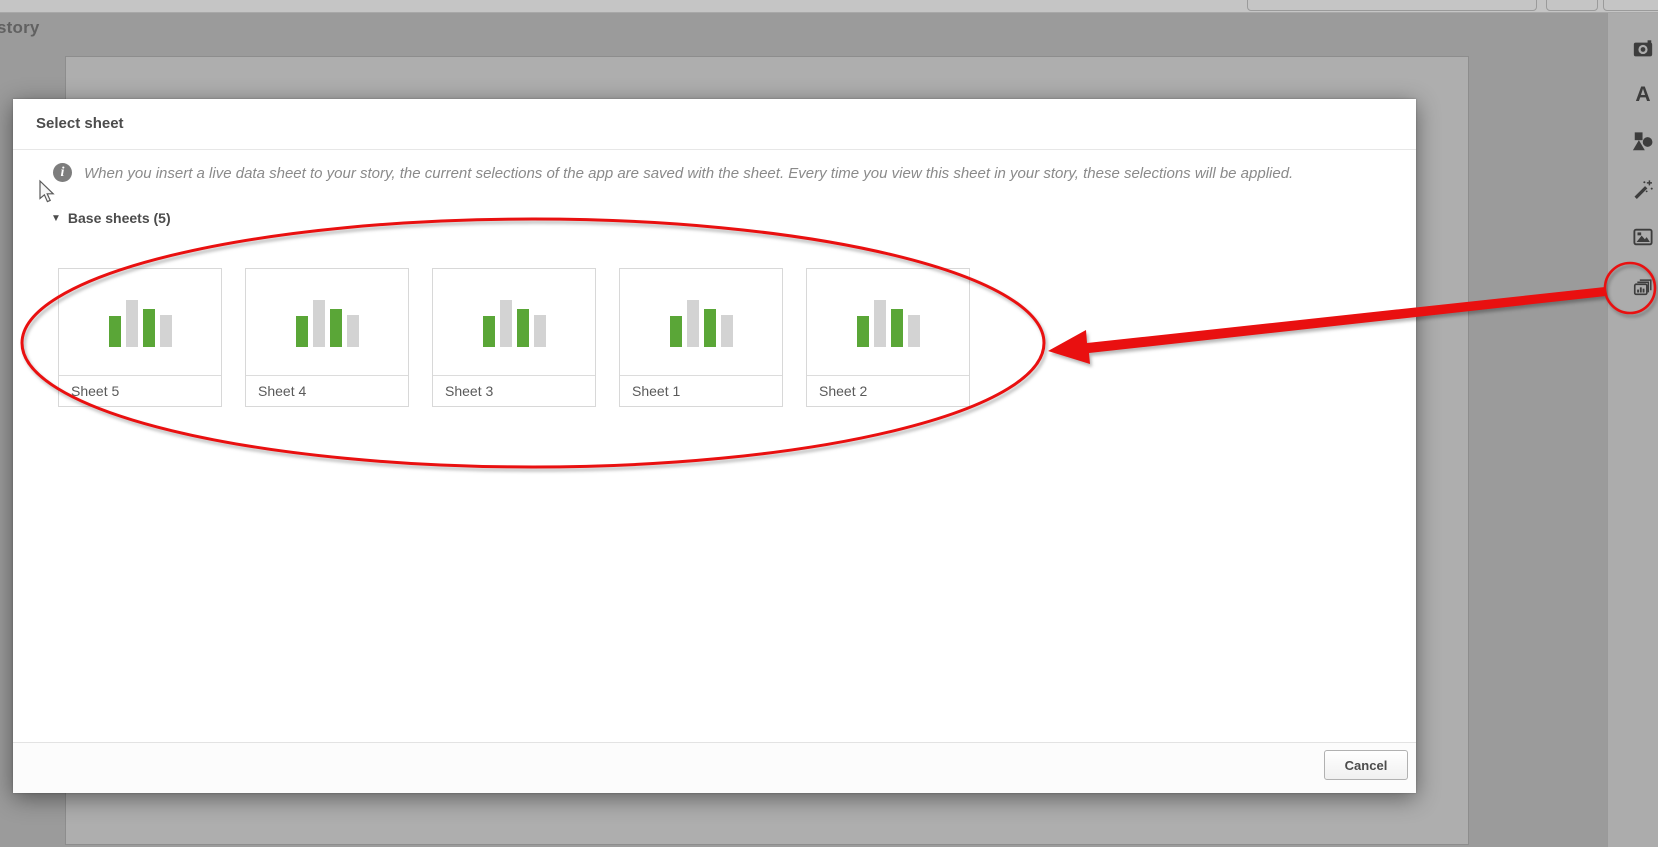  Describe the element at coordinates (1643, 49) in the screenshot. I see `snapshot-camera-icon` at that location.